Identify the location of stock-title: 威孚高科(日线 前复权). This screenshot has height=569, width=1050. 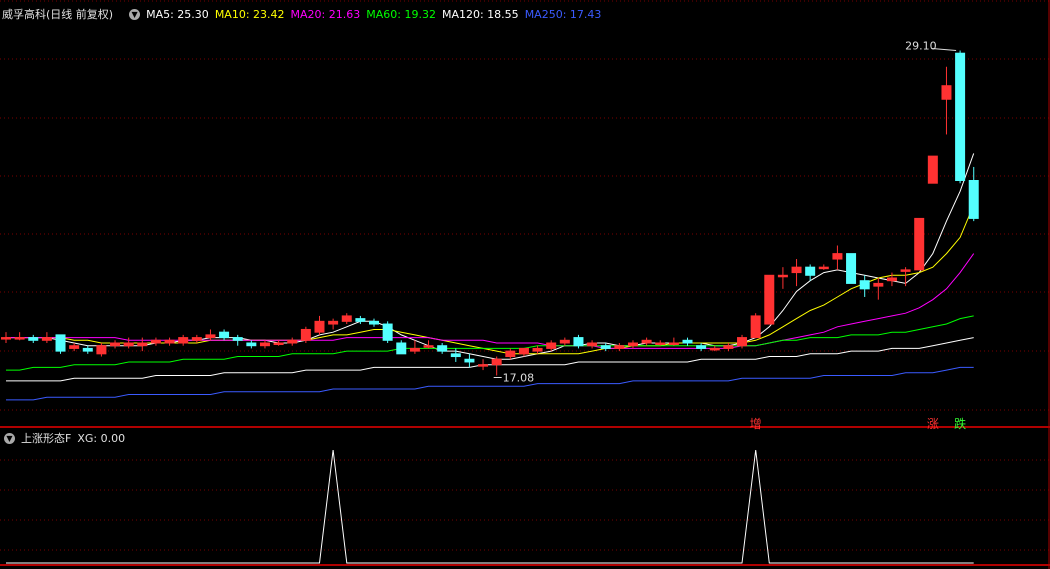
(60, 14).